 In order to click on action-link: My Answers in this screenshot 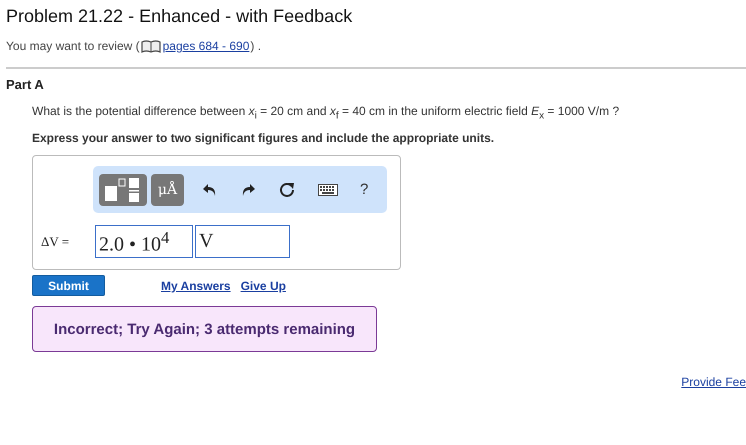, I will do `click(196, 285)`.